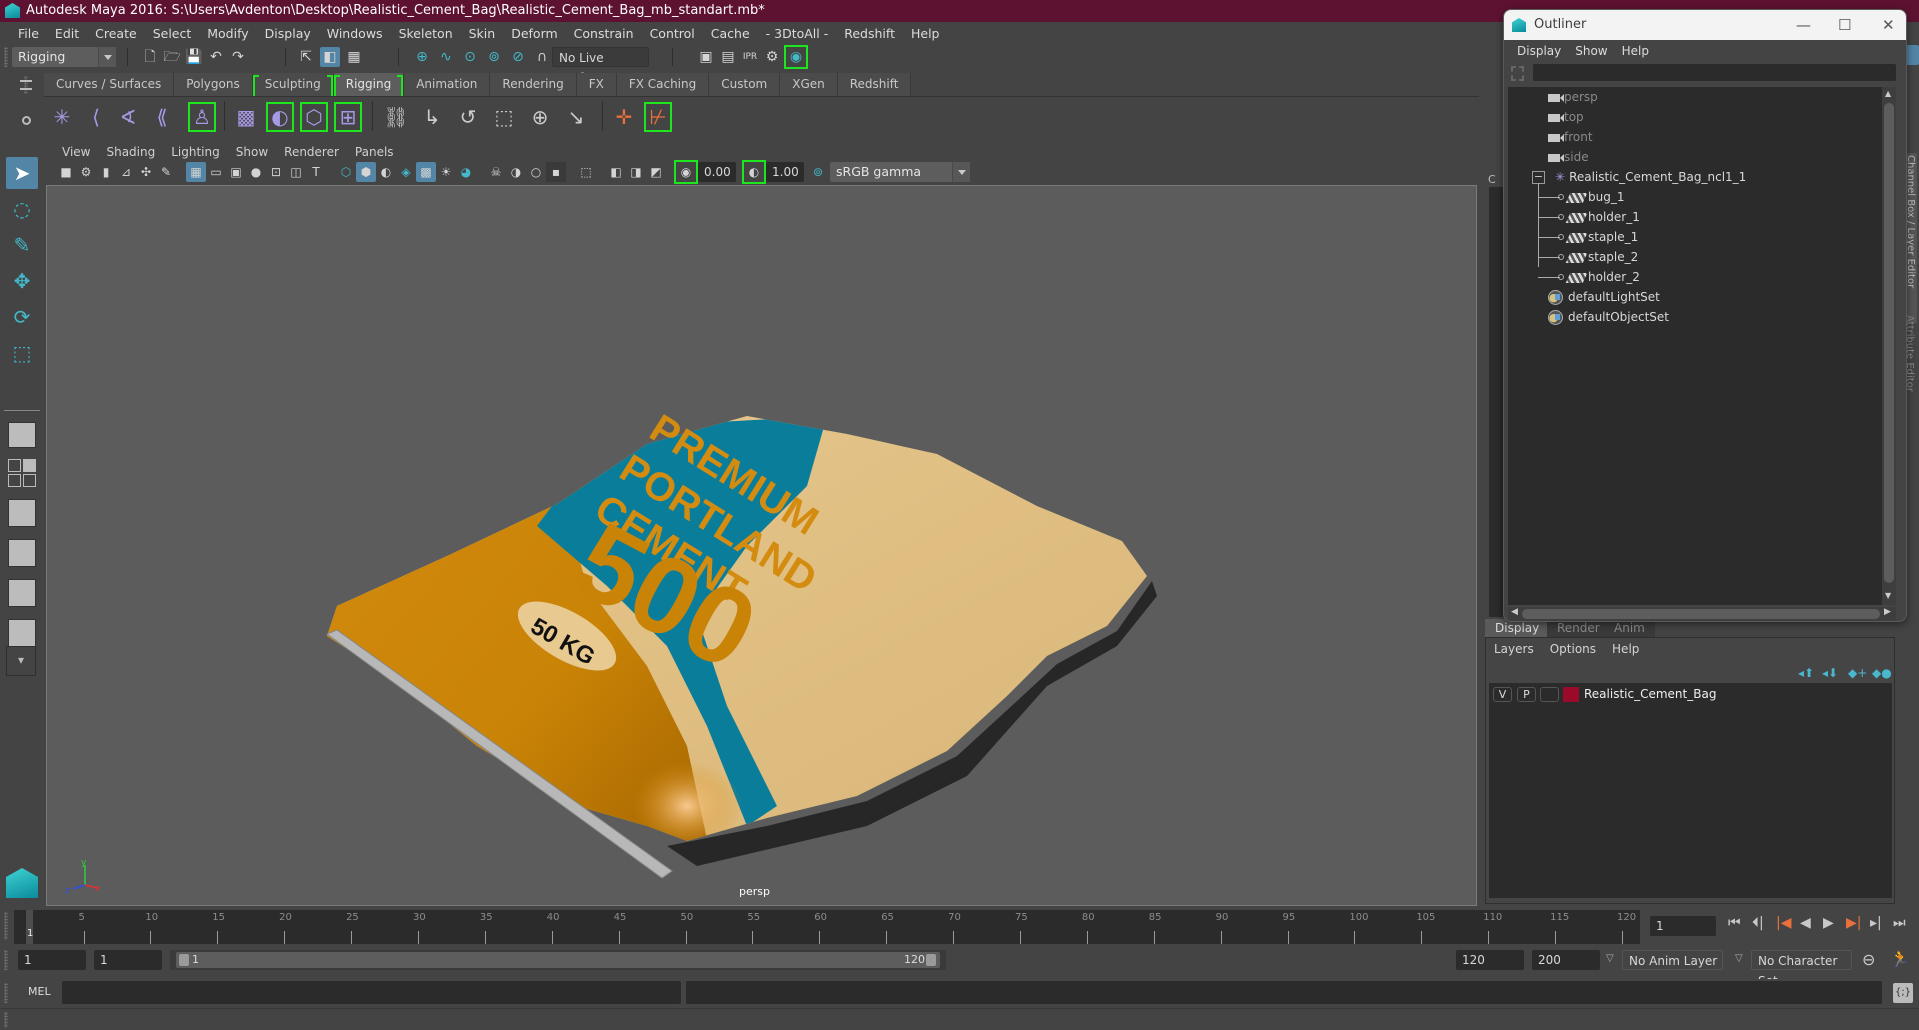 Image resolution: width=1919 pixels, height=1030 pixels. Describe the element at coordinates (576, 117) in the screenshot. I see `pole-vector-constraint-icon: ↘` at that location.